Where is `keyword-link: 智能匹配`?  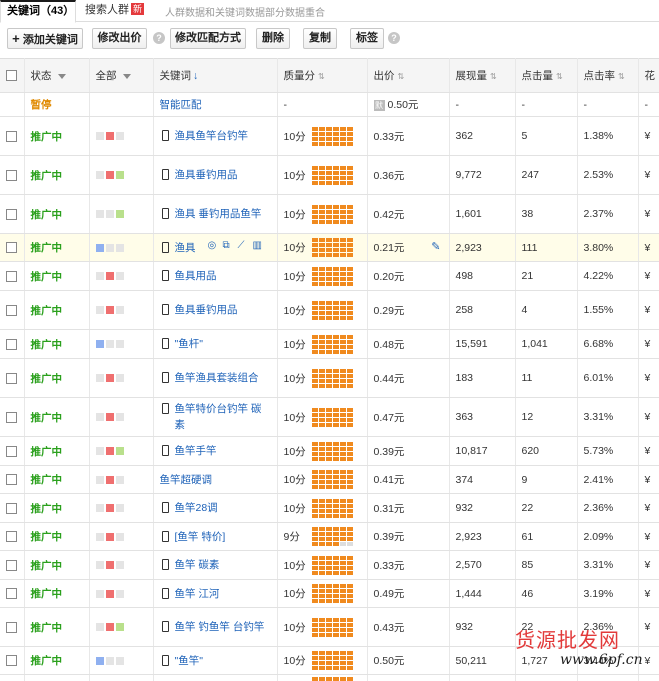 keyword-link: 智能匹配 is located at coordinates (181, 105).